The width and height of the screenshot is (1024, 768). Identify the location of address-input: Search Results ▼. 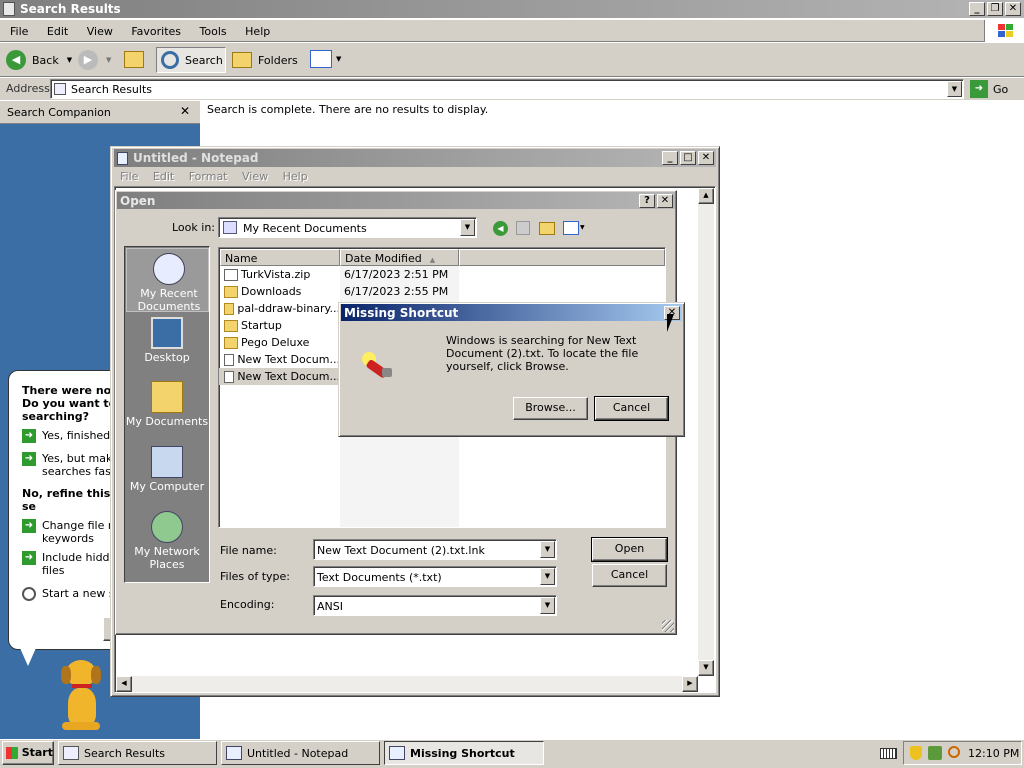
(507, 89).